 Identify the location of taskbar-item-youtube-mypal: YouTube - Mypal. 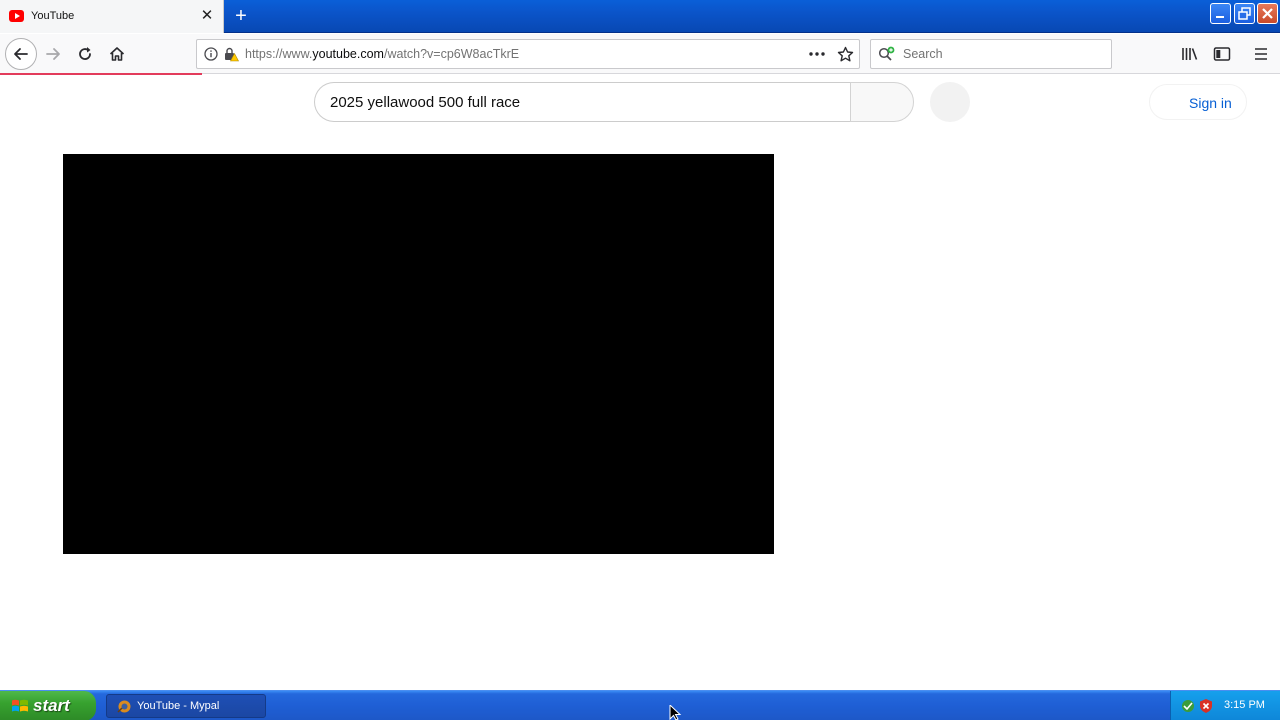
(186, 706).